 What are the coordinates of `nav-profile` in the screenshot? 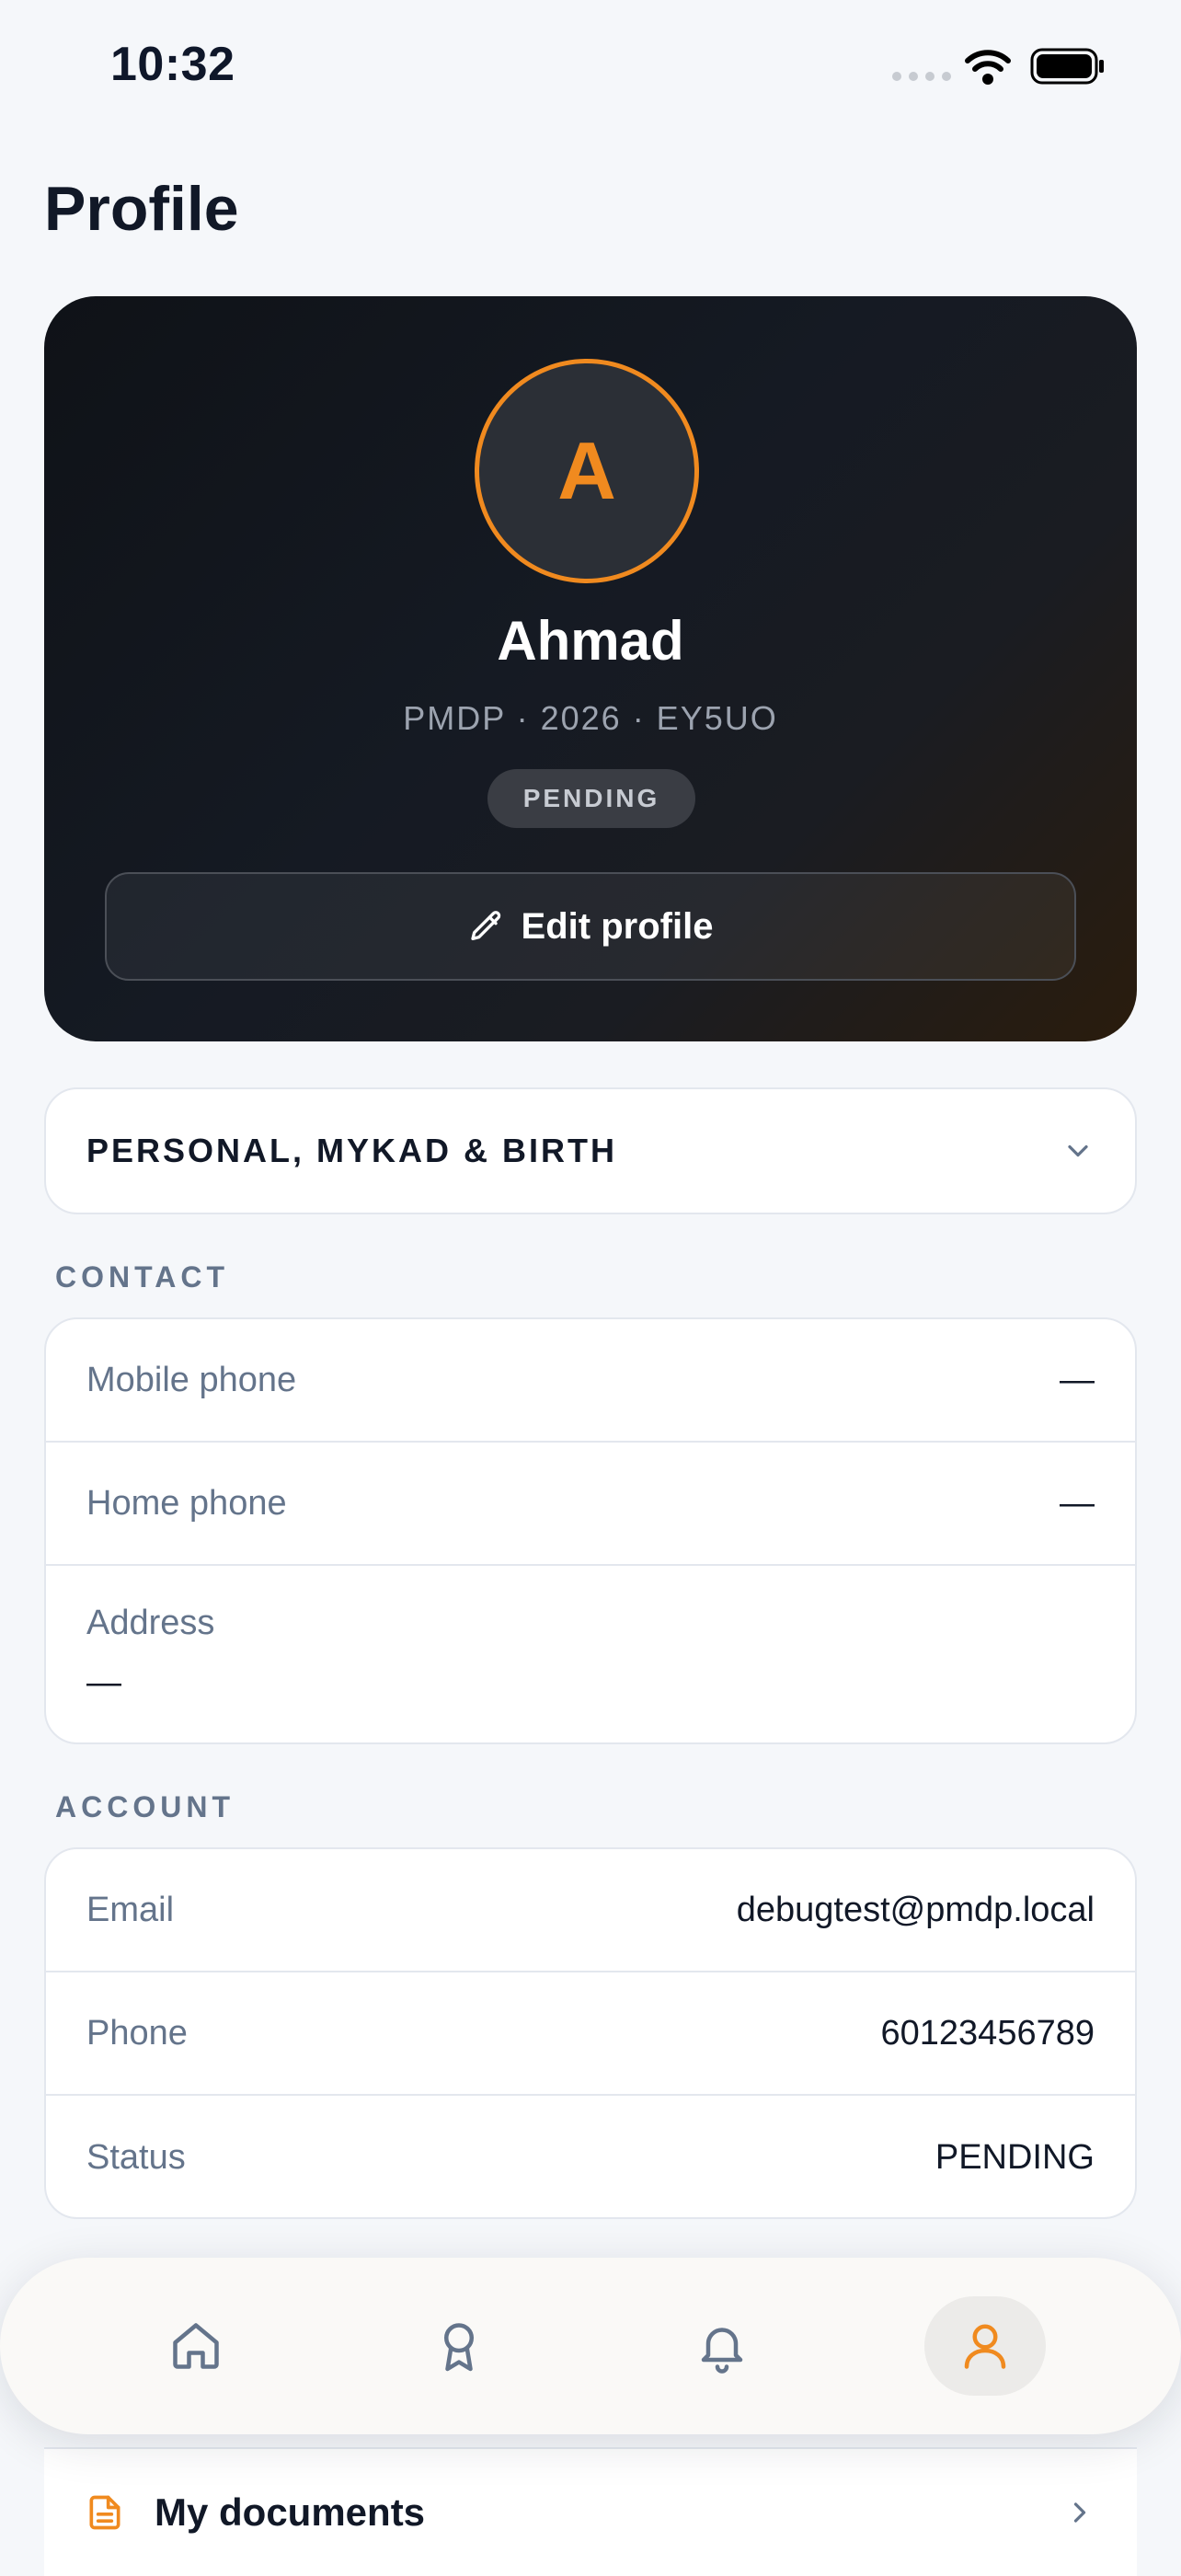 It's located at (985, 2346).